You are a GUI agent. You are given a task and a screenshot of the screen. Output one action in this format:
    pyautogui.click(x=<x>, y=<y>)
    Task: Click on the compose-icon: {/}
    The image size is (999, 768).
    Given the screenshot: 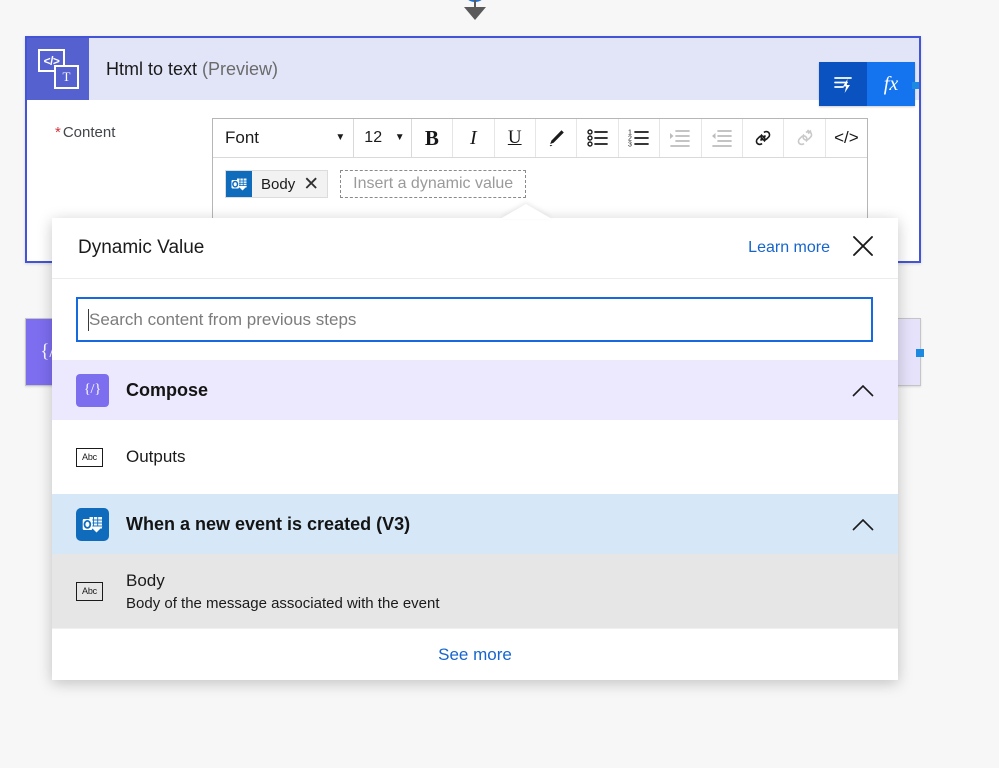 What is the action you would take?
    pyautogui.click(x=92, y=390)
    